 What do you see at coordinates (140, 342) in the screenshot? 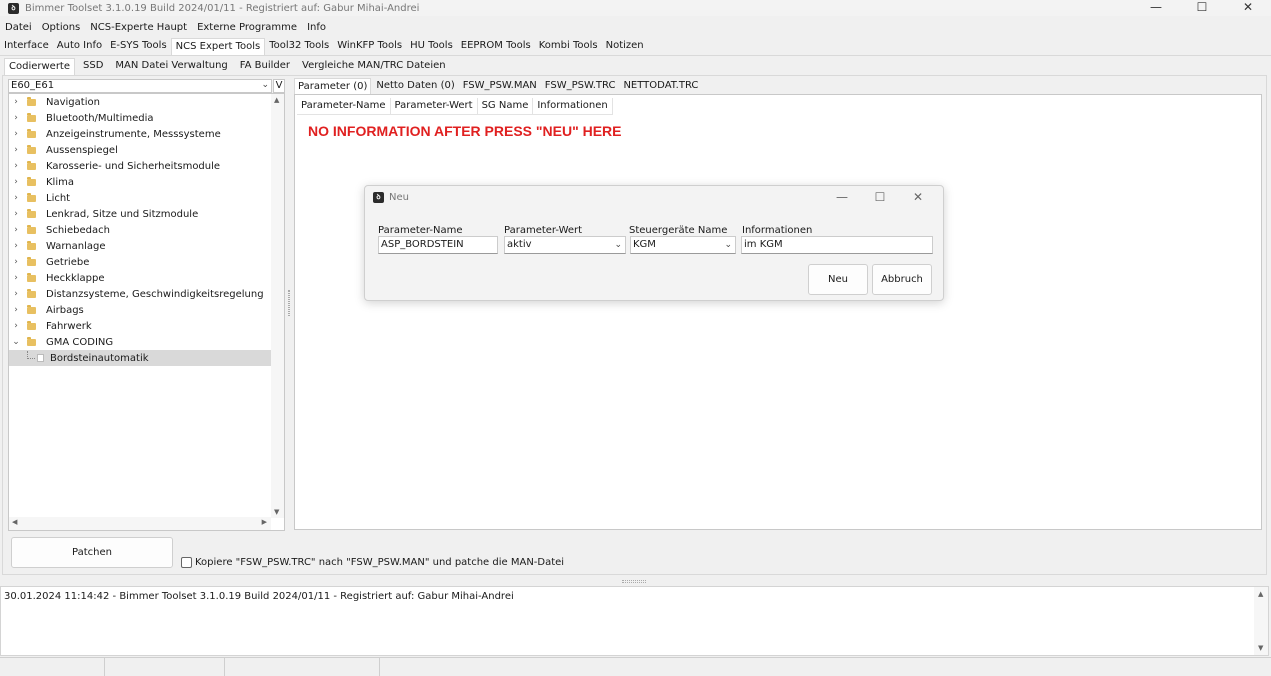
I see `tree-item: ⌄ GMA CODING` at bounding box center [140, 342].